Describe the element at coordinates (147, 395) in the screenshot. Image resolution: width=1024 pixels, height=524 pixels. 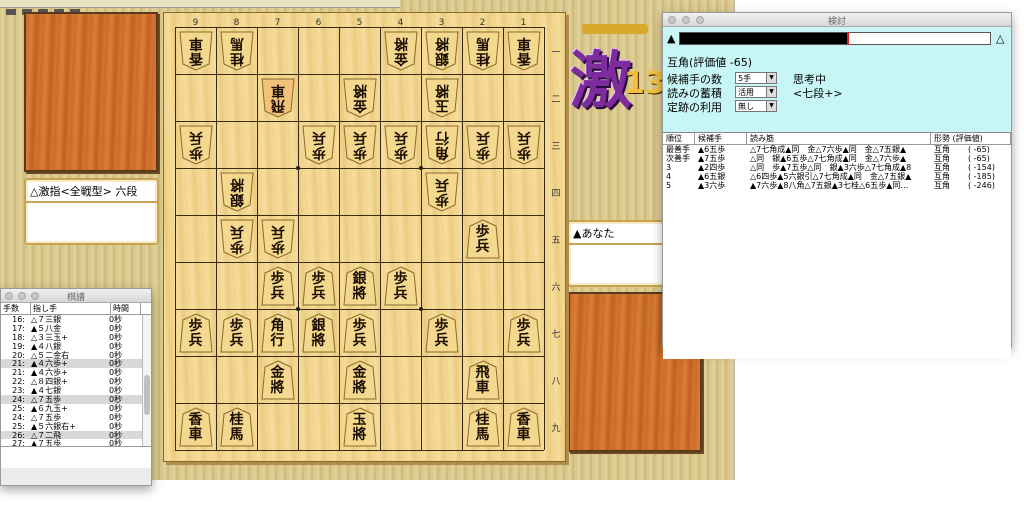
I see `scrollbar-thumb` at that location.